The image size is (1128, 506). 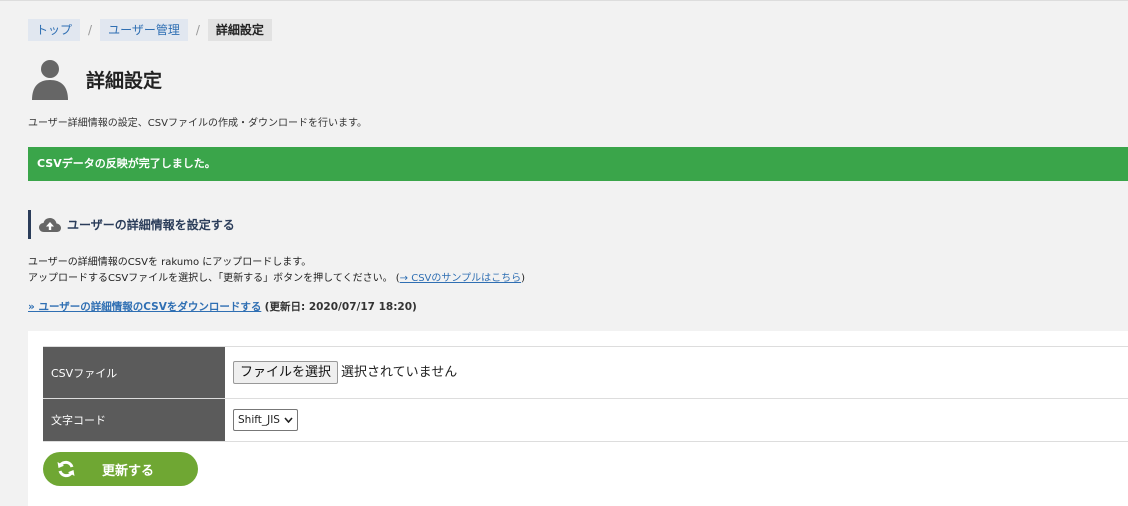 I want to click on update-button-label: 更新する, so click(x=128, y=471).